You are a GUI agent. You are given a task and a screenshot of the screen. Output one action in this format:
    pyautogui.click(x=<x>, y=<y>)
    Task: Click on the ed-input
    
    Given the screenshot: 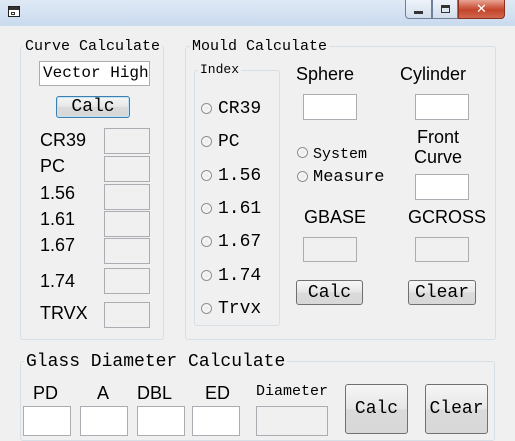 What is the action you would take?
    pyautogui.click(x=216, y=421)
    